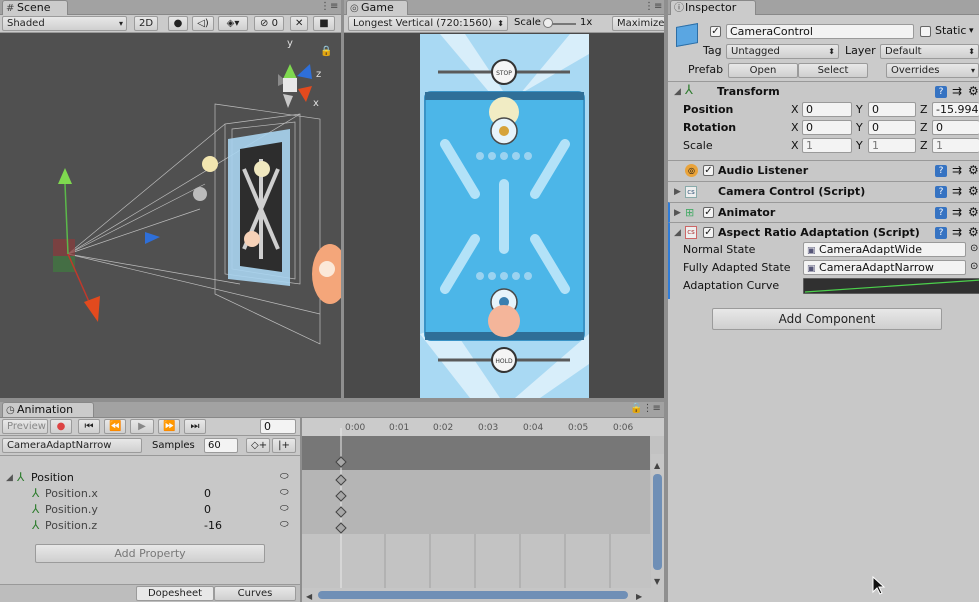  What do you see at coordinates (884, 249) in the screenshot?
I see `normal-state-field: ▣ CameraAdaptWide` at bounding box center [884, 249].